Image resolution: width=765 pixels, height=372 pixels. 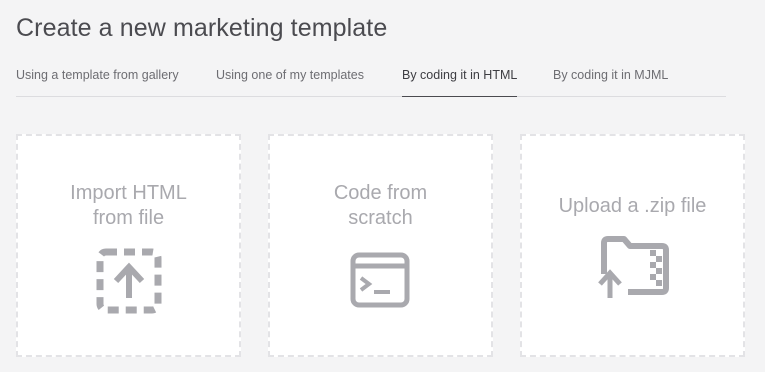 I want to click on upload-zip-label: Upload a .zip file, so click(x=632, y=206).